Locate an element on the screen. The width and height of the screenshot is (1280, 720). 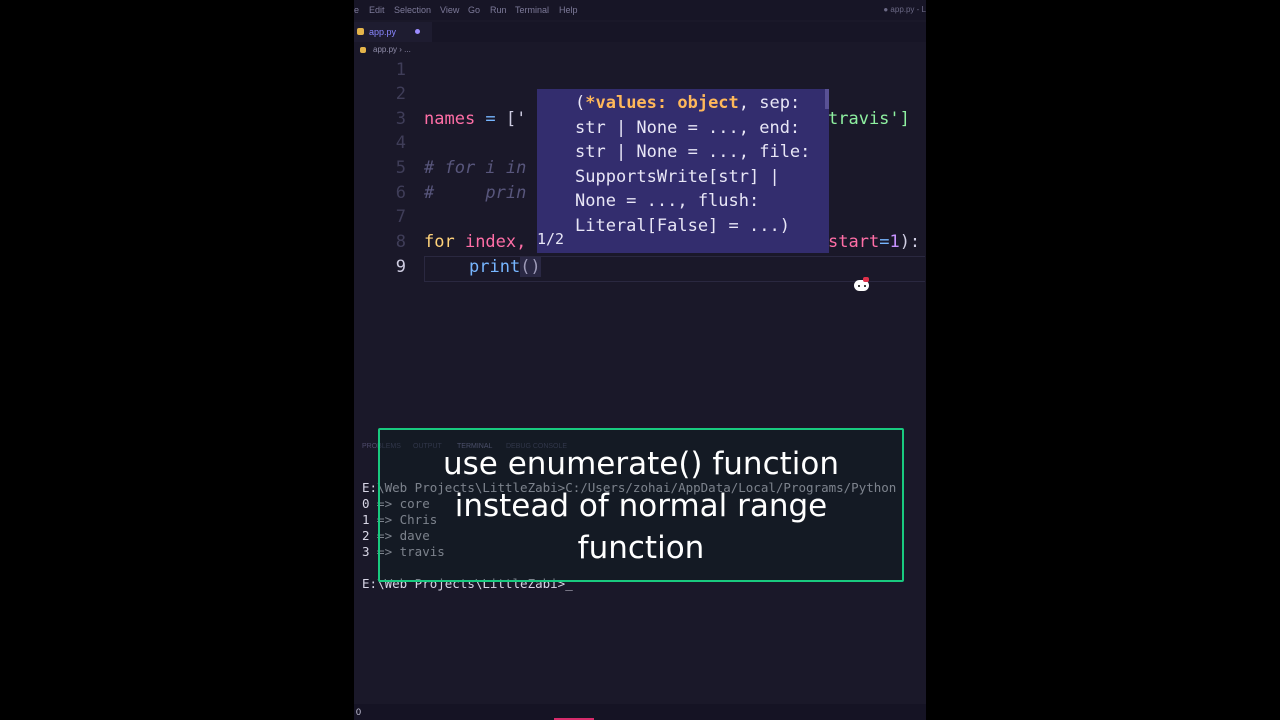
kwarg-start: start is located at coordinates (854, 242).